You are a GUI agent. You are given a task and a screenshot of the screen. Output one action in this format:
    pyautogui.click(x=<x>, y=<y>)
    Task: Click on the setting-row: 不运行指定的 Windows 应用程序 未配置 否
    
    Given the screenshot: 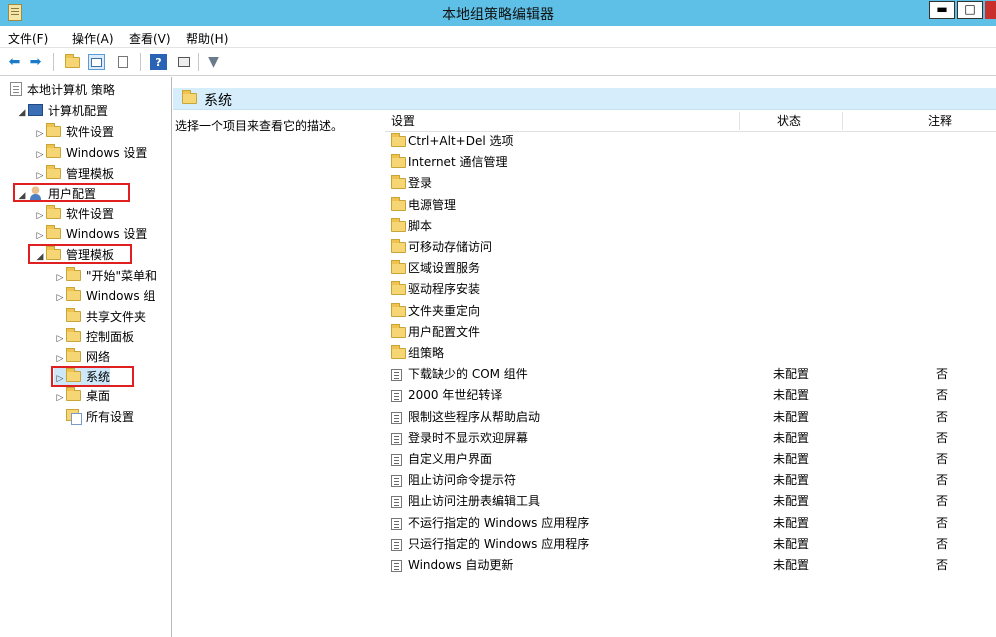 What is the action you would take?
    pyautogui.click(x=690, y=523)
    